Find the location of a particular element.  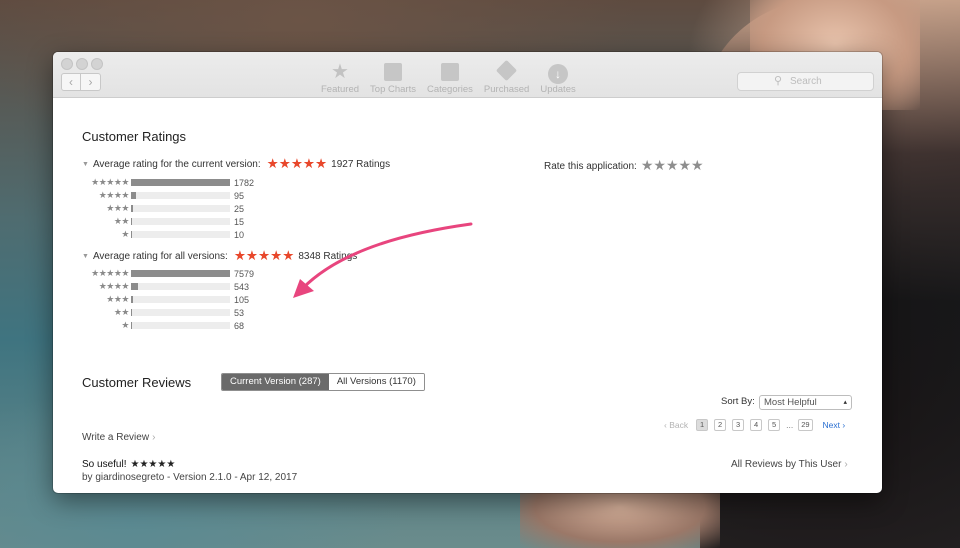

histogram-stars: ★★★ is located at coordinates (117, 299).